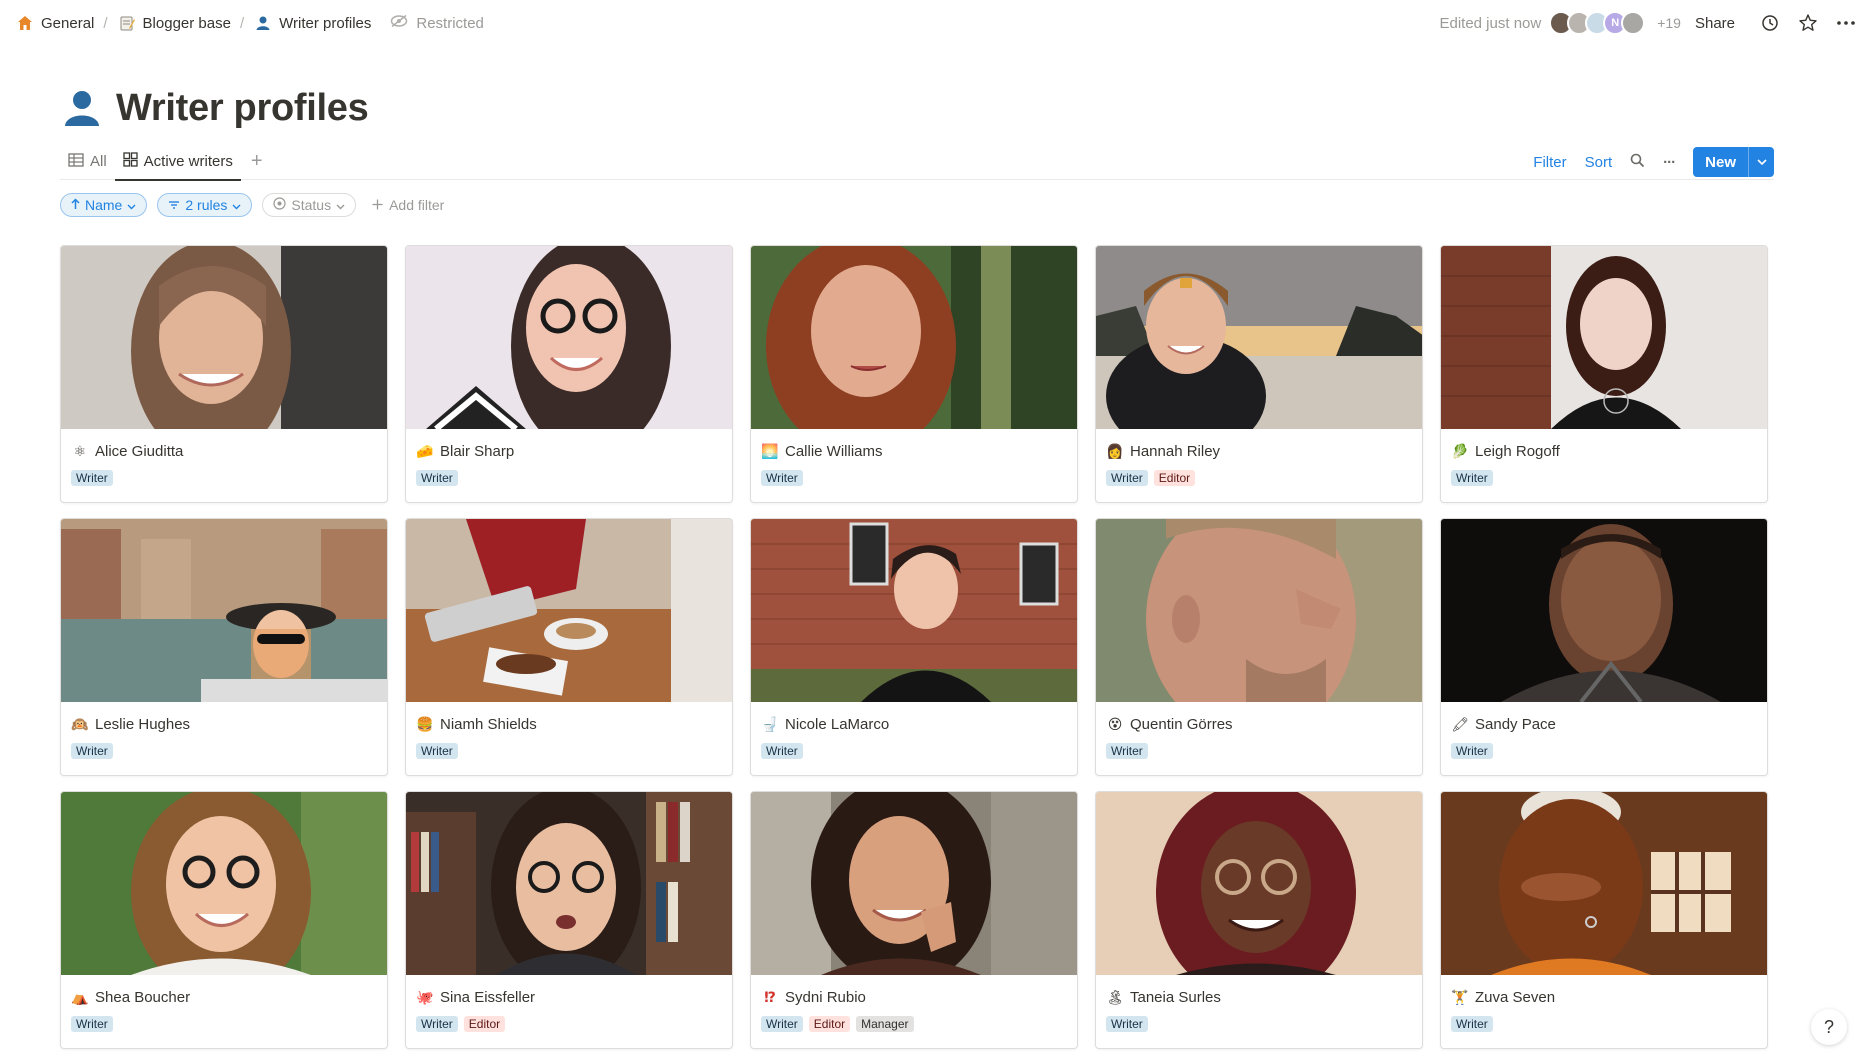 The height and width of the screenshot is (1059, 1861). I want to click on star-icon, so click(1808, 23).